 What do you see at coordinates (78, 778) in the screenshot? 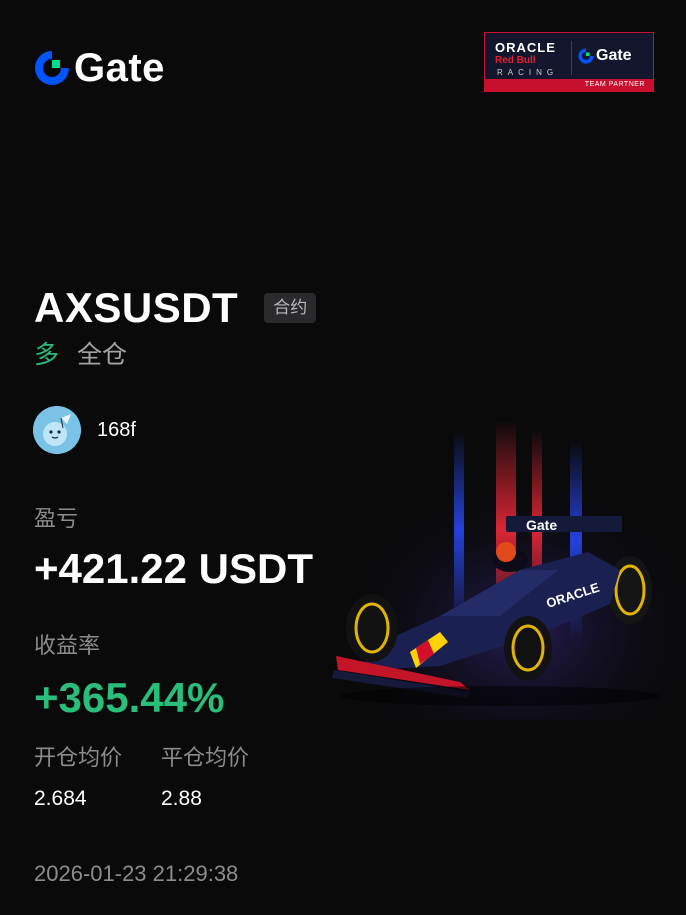
I see `entry-price-block: 开仓均价 2.684` at bounding box center [78, 778].